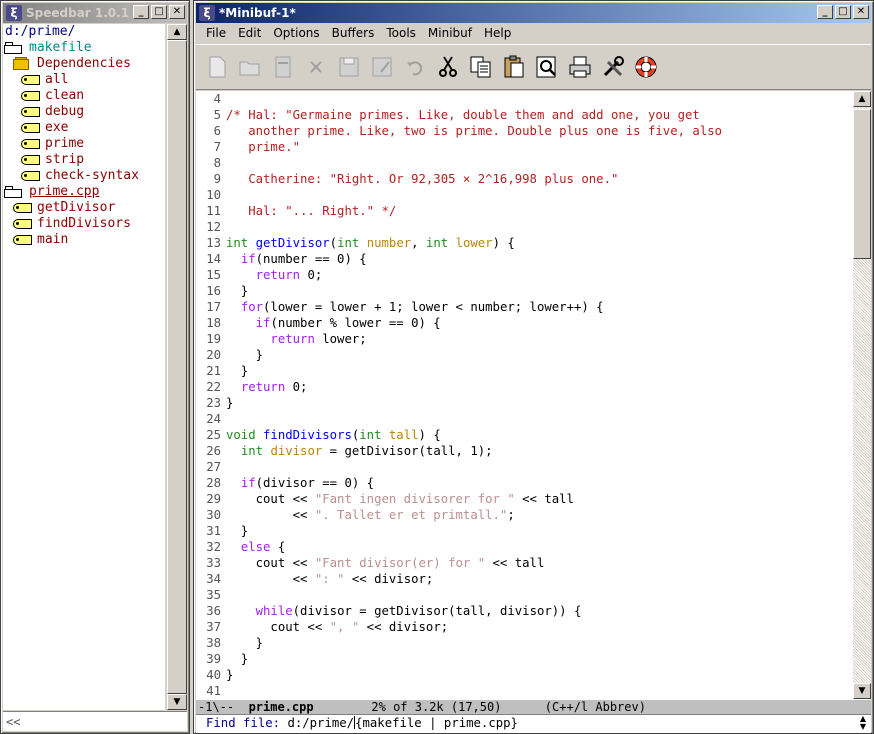 The image size is (874, 734). Describe the element at coordinates (250, 67) in the screenshot. I see `open-folder-icon` at that location.